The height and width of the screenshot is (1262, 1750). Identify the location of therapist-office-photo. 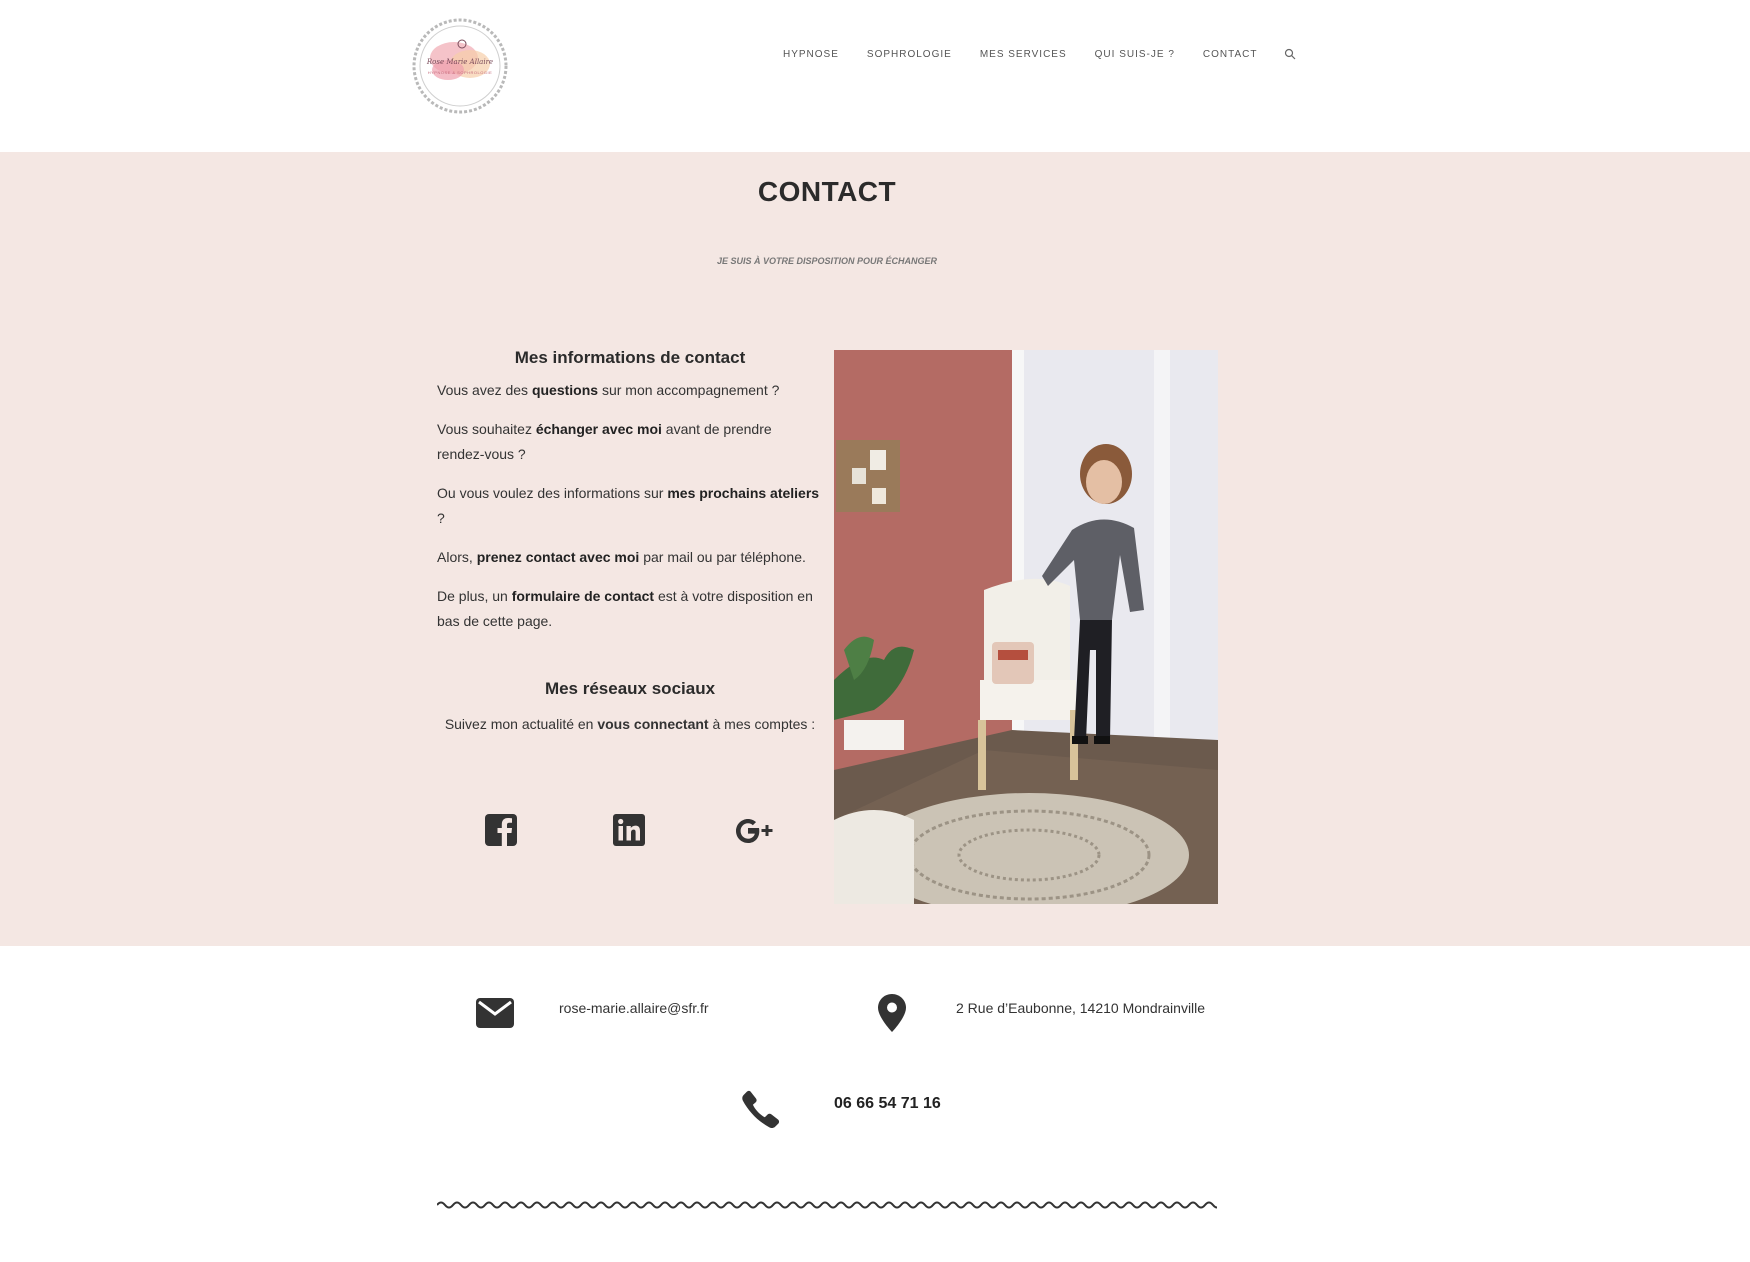
(1026, 627).